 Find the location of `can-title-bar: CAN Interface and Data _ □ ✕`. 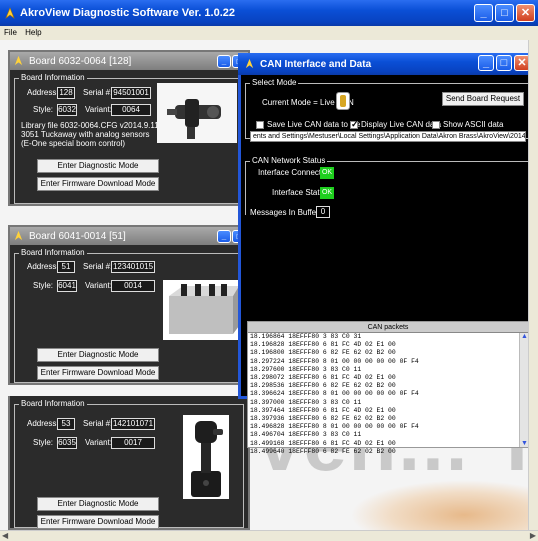

can-title-bar: CAN Interface and Data _ □ ✕ is located at coordinates (385, 64).